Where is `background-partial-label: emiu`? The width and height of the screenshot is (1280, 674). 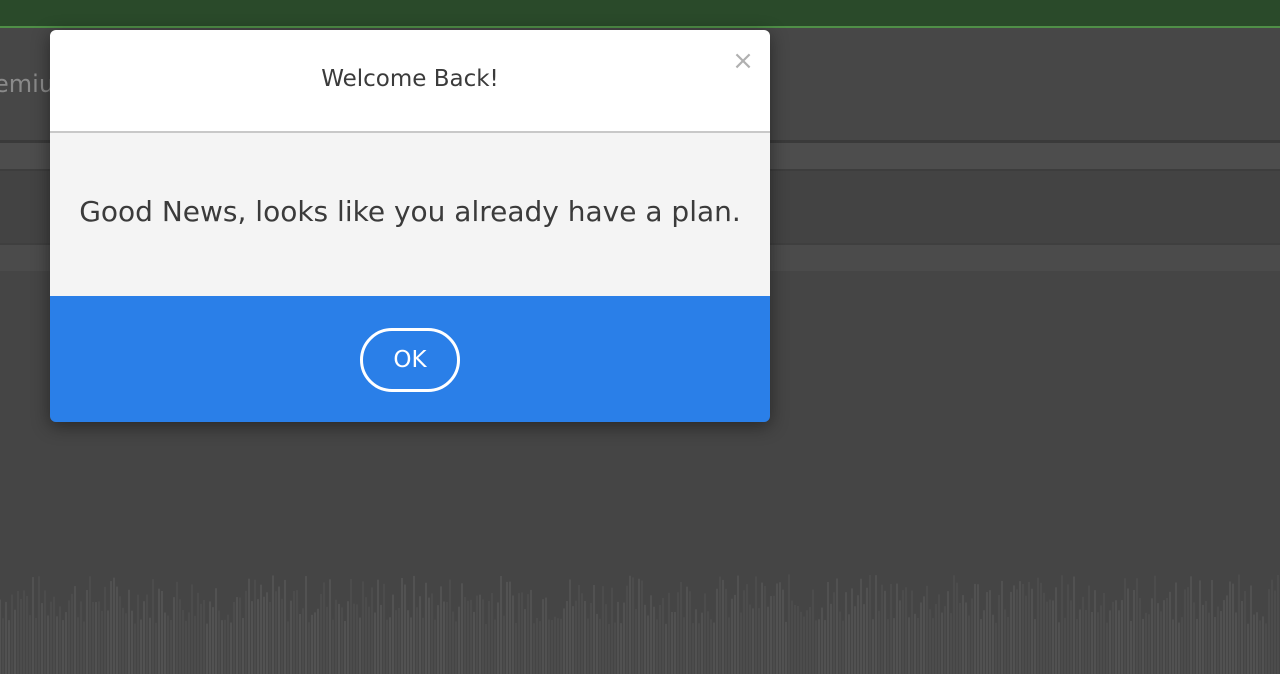 background-partial-label: emiu is located at coordinates (27, 84).